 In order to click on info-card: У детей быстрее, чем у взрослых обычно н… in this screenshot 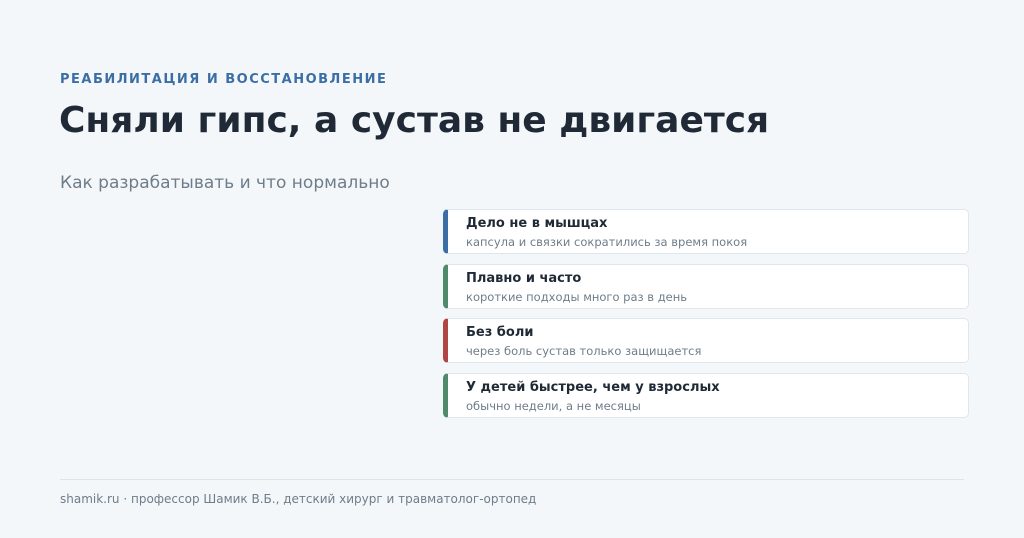, I will do `click(706, 395)`.